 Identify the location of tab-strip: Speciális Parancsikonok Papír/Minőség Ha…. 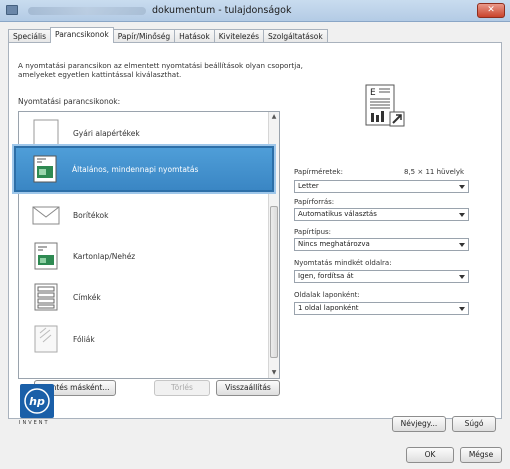
(168, 35).